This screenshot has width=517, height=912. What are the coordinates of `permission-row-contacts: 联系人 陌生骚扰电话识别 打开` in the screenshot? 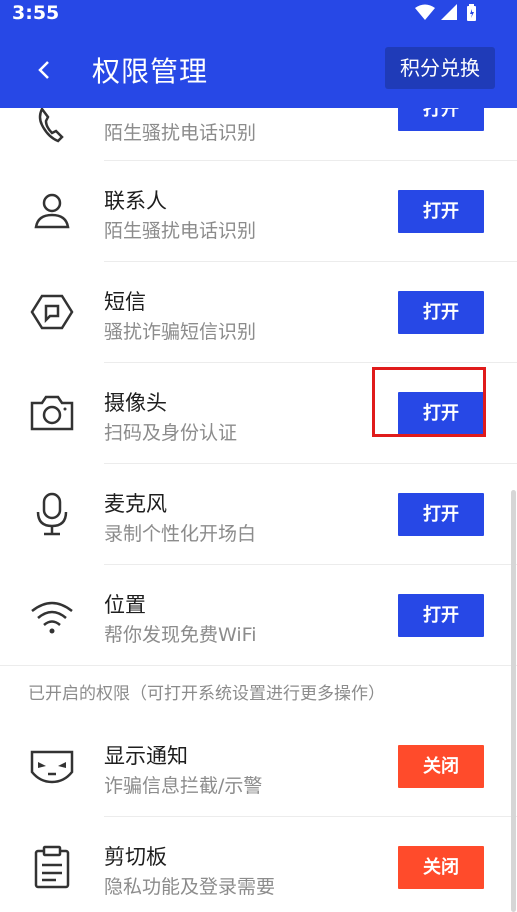 It's located at (258, 211).